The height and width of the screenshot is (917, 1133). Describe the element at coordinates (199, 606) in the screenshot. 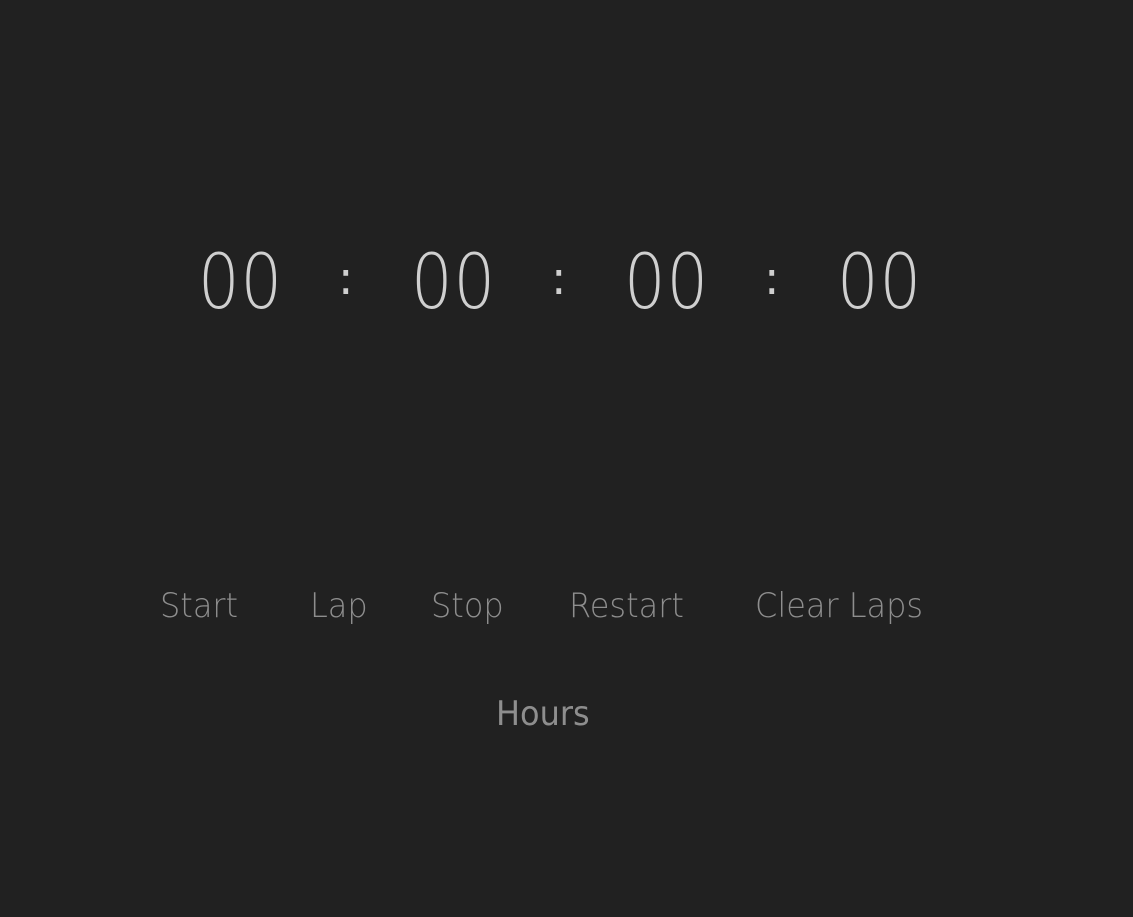

I see `start-button: Start` at that location.